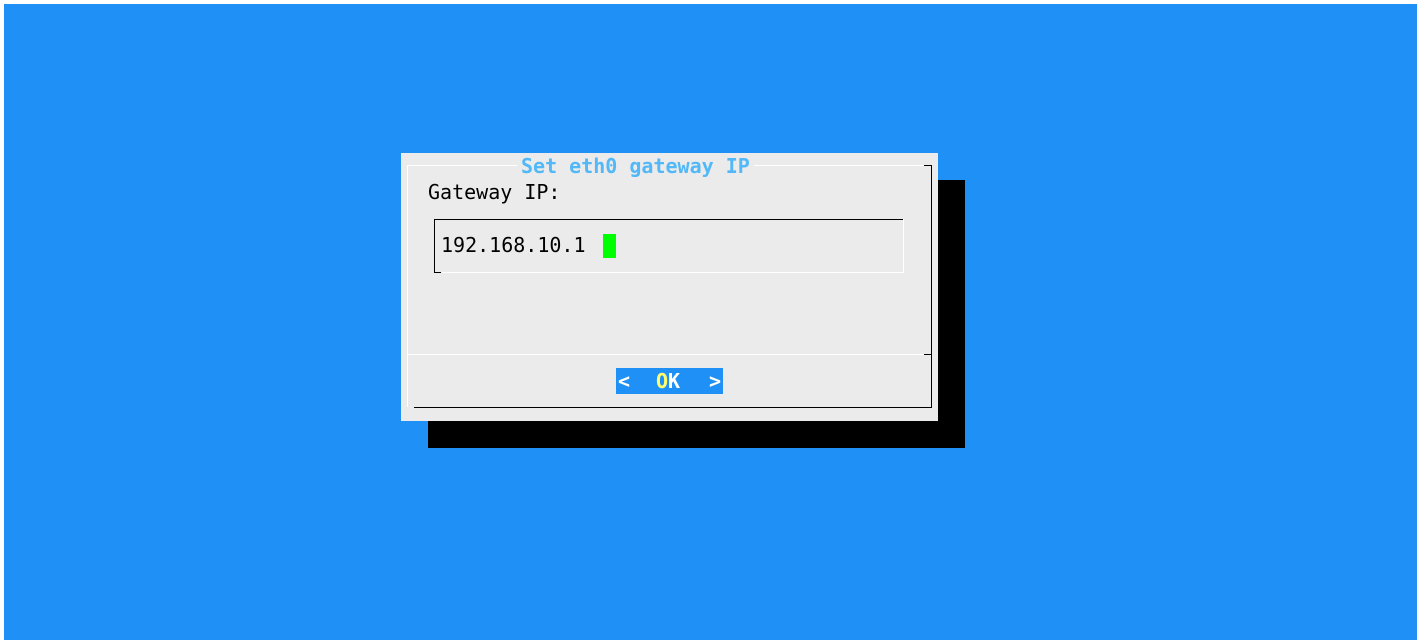 Image resolution: width=1421 pixels, height=640 pixels. What do you see at coordinates (434, 246) in the screenshot?
I see `input-border-left` at bounding box center [434, 246].